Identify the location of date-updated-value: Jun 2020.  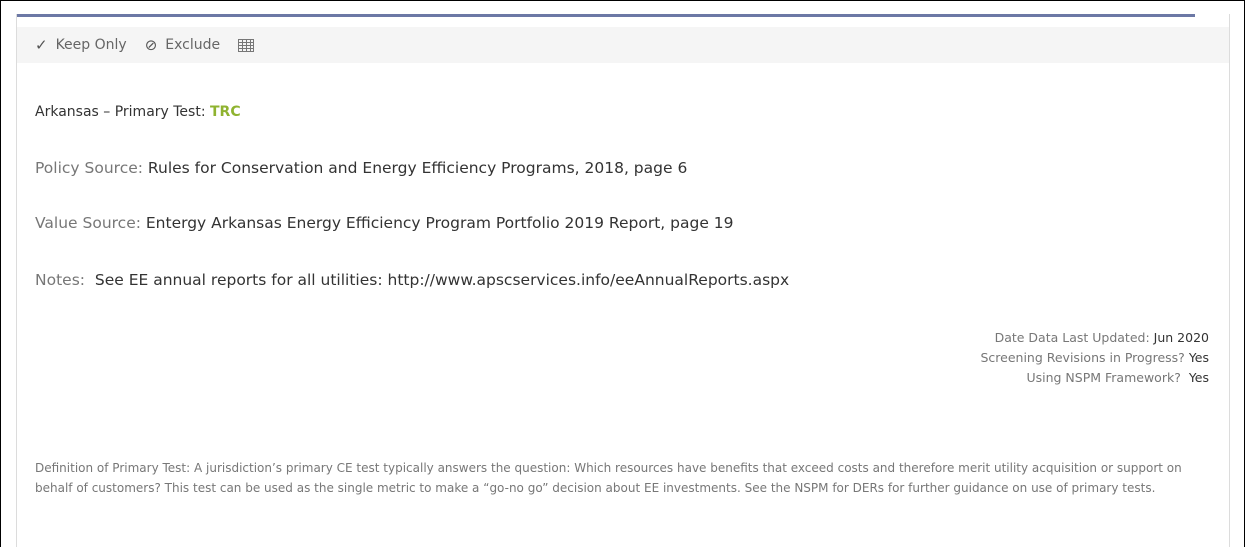
(1181, 337).